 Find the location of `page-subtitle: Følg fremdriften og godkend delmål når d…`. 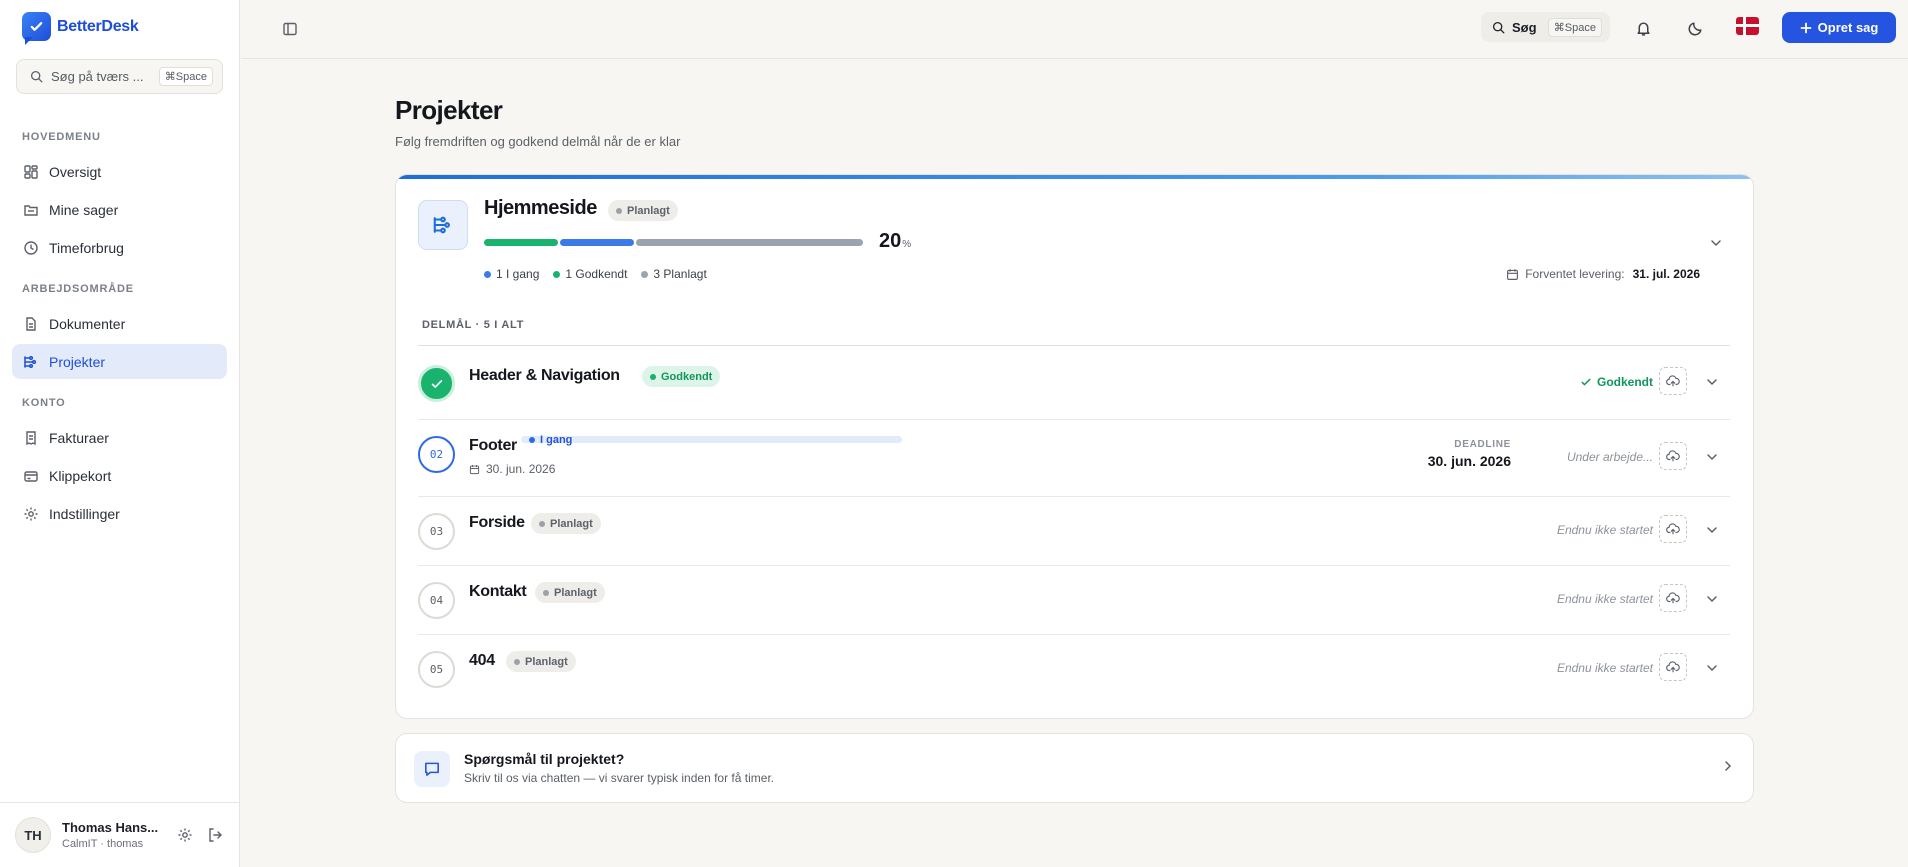

page-subtitle: Følg fremdriften og godkend delmål når d… is located at coordinates (538, 141).